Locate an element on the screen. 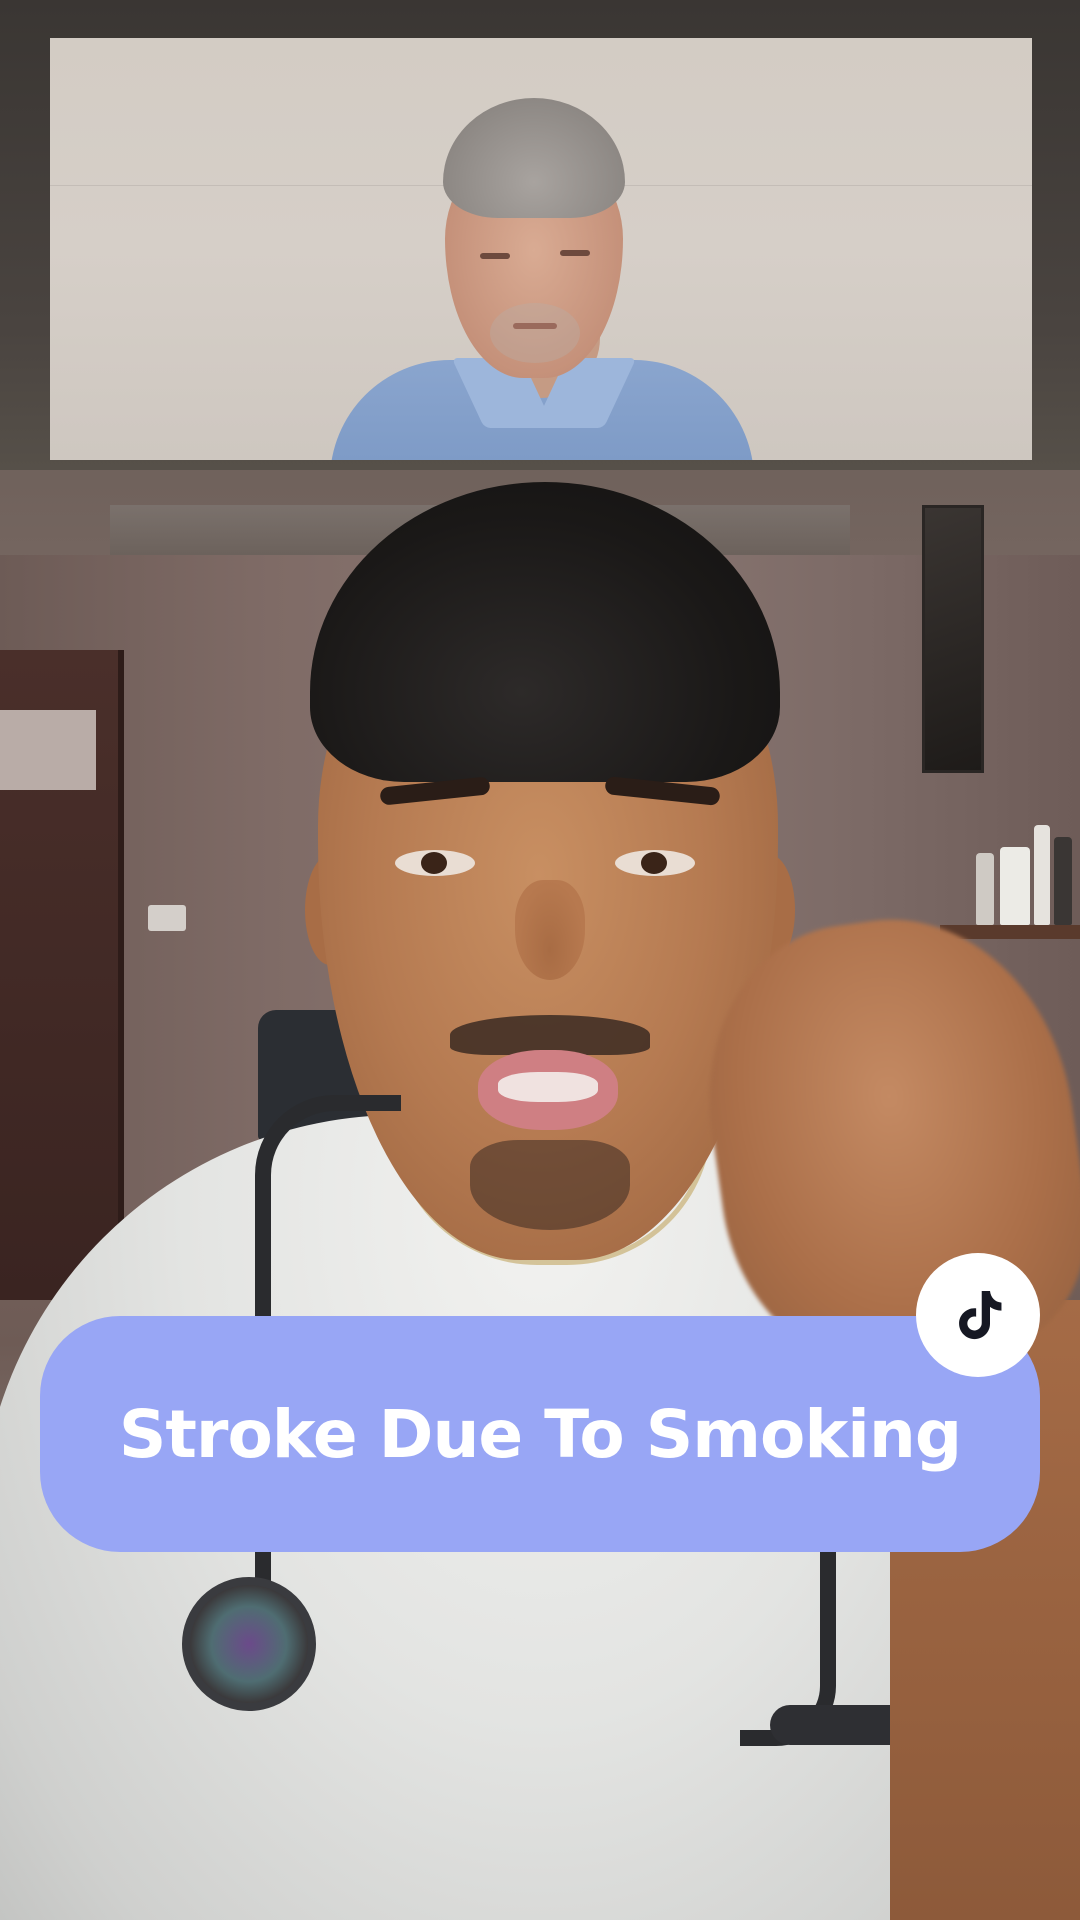 The width and height of the screenshot is (1080, 1920). inset-man-right-eye is located at coordinates (575, 253).